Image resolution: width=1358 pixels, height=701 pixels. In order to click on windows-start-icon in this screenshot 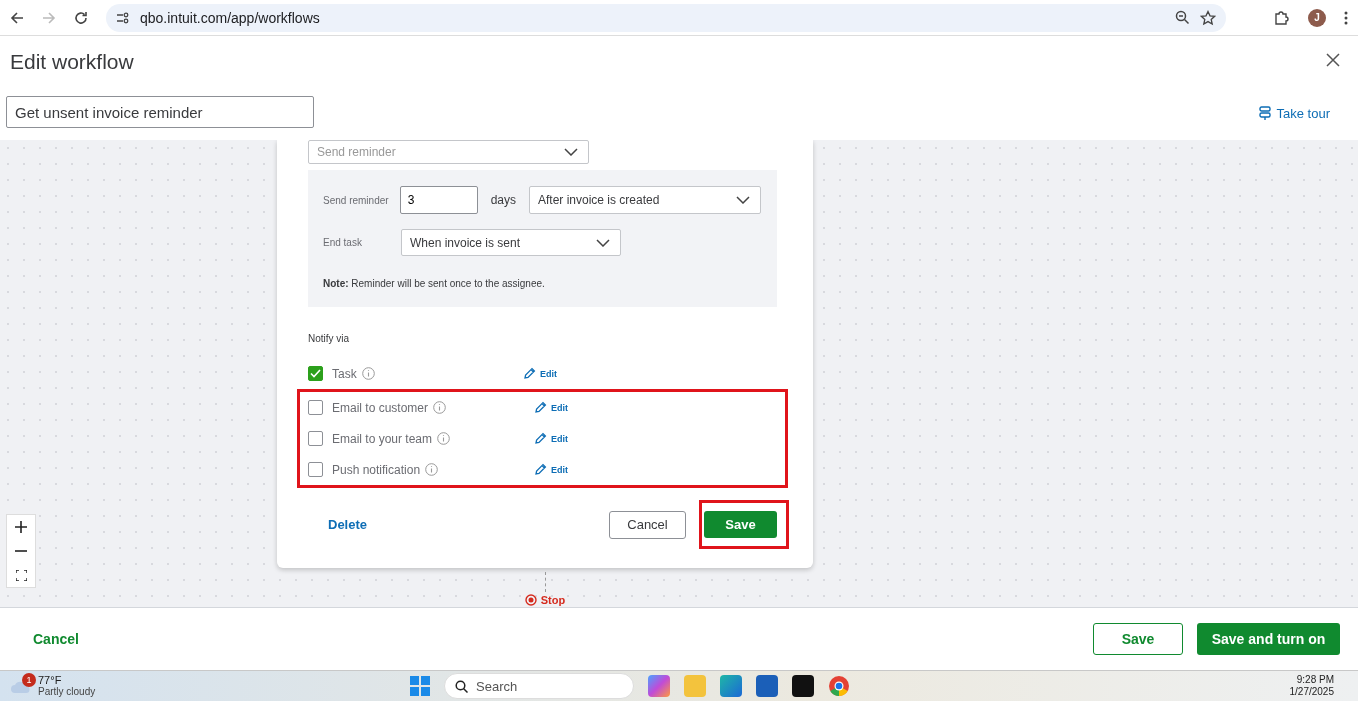, I will do `click(420, 686)`.